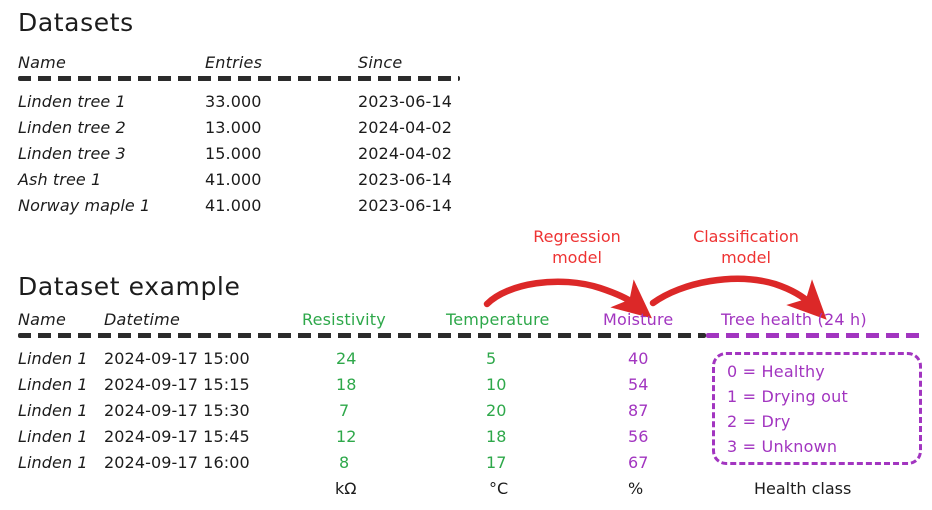 The width and height of the screenshot is (932, 510). I want to click on regression-arrow, so click(567, 298).